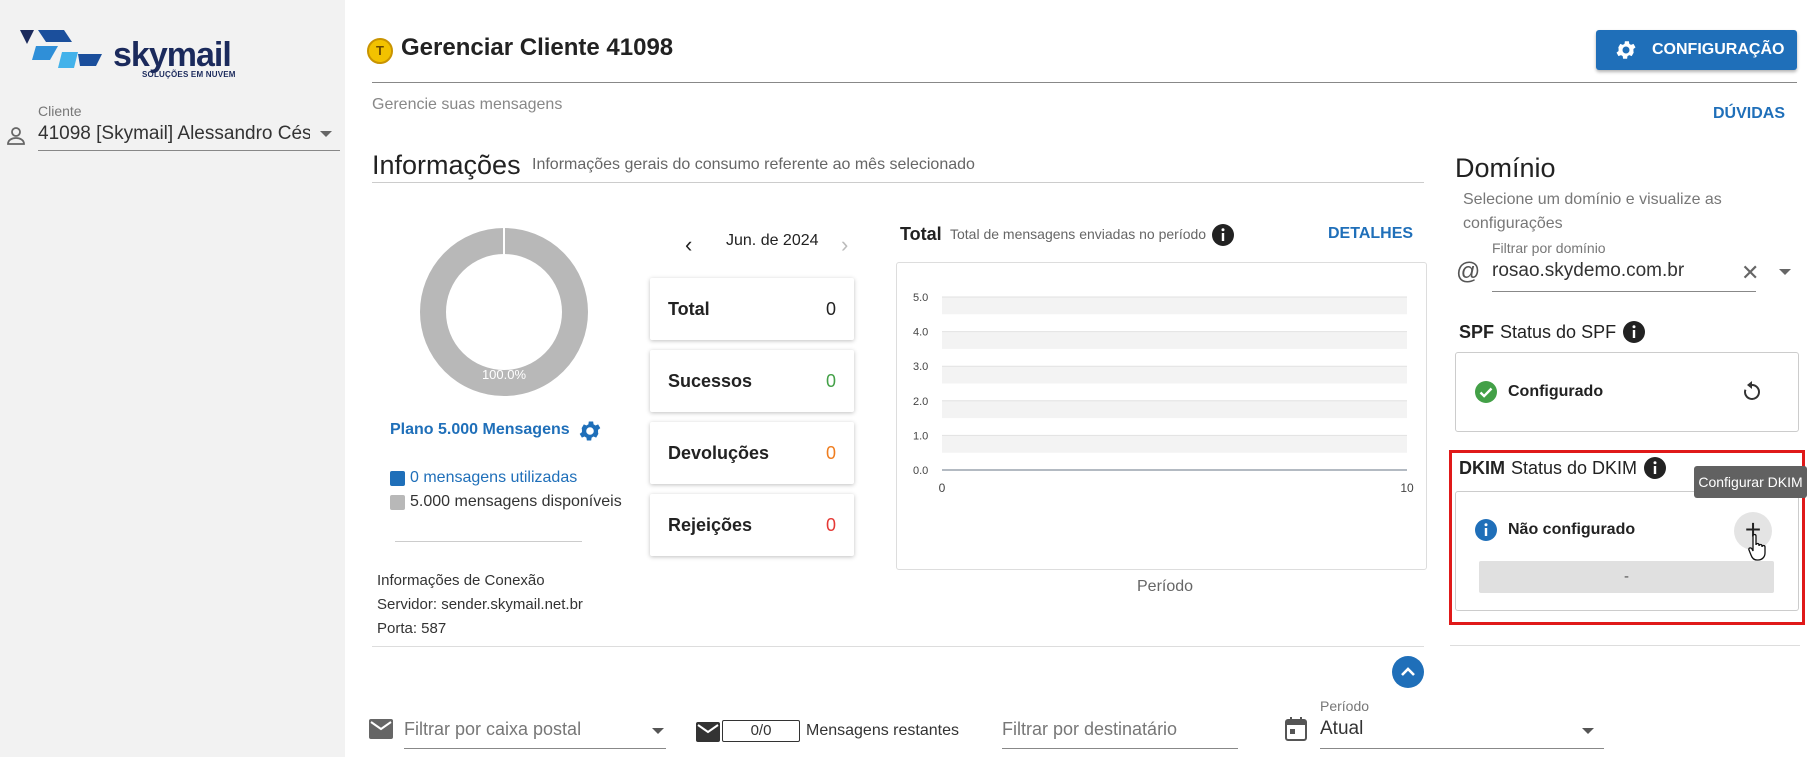 The width and height of the screenshot is (1819, 757). Describe the element at coordinates (397, 502) in the screenshot. I see `legend-available-swatch` at that location.